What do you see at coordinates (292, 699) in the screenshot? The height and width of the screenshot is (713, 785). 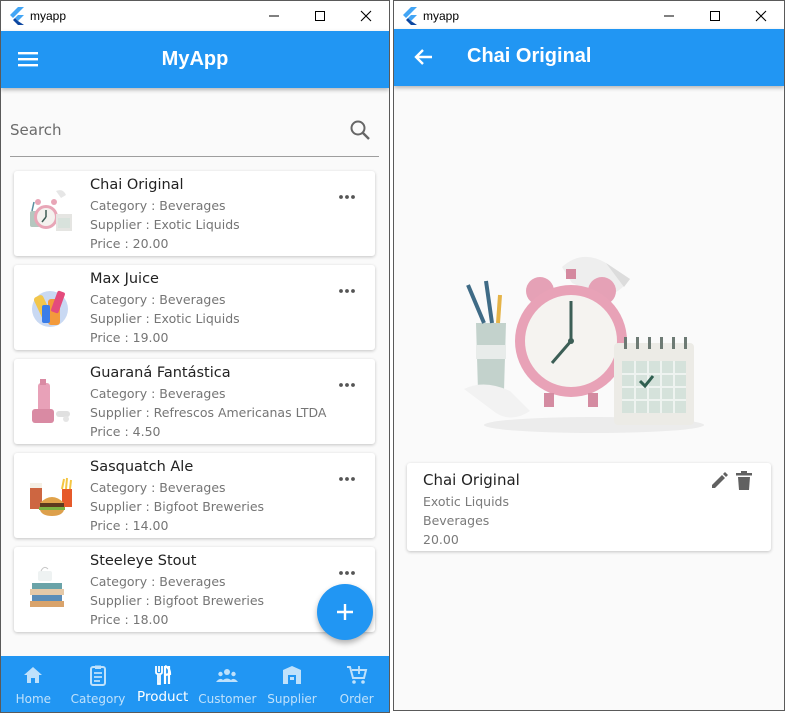 I see `nav-label: Supplier` at bounding box center [292, 699].